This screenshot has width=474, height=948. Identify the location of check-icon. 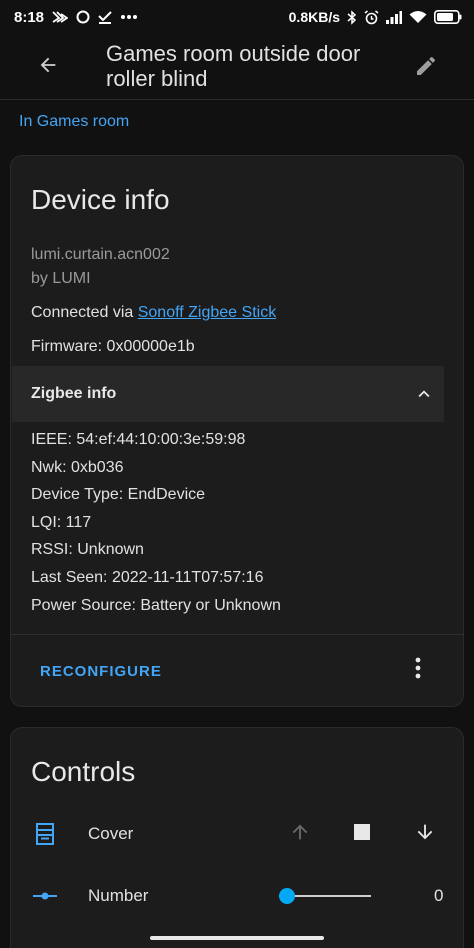
(105, 17).